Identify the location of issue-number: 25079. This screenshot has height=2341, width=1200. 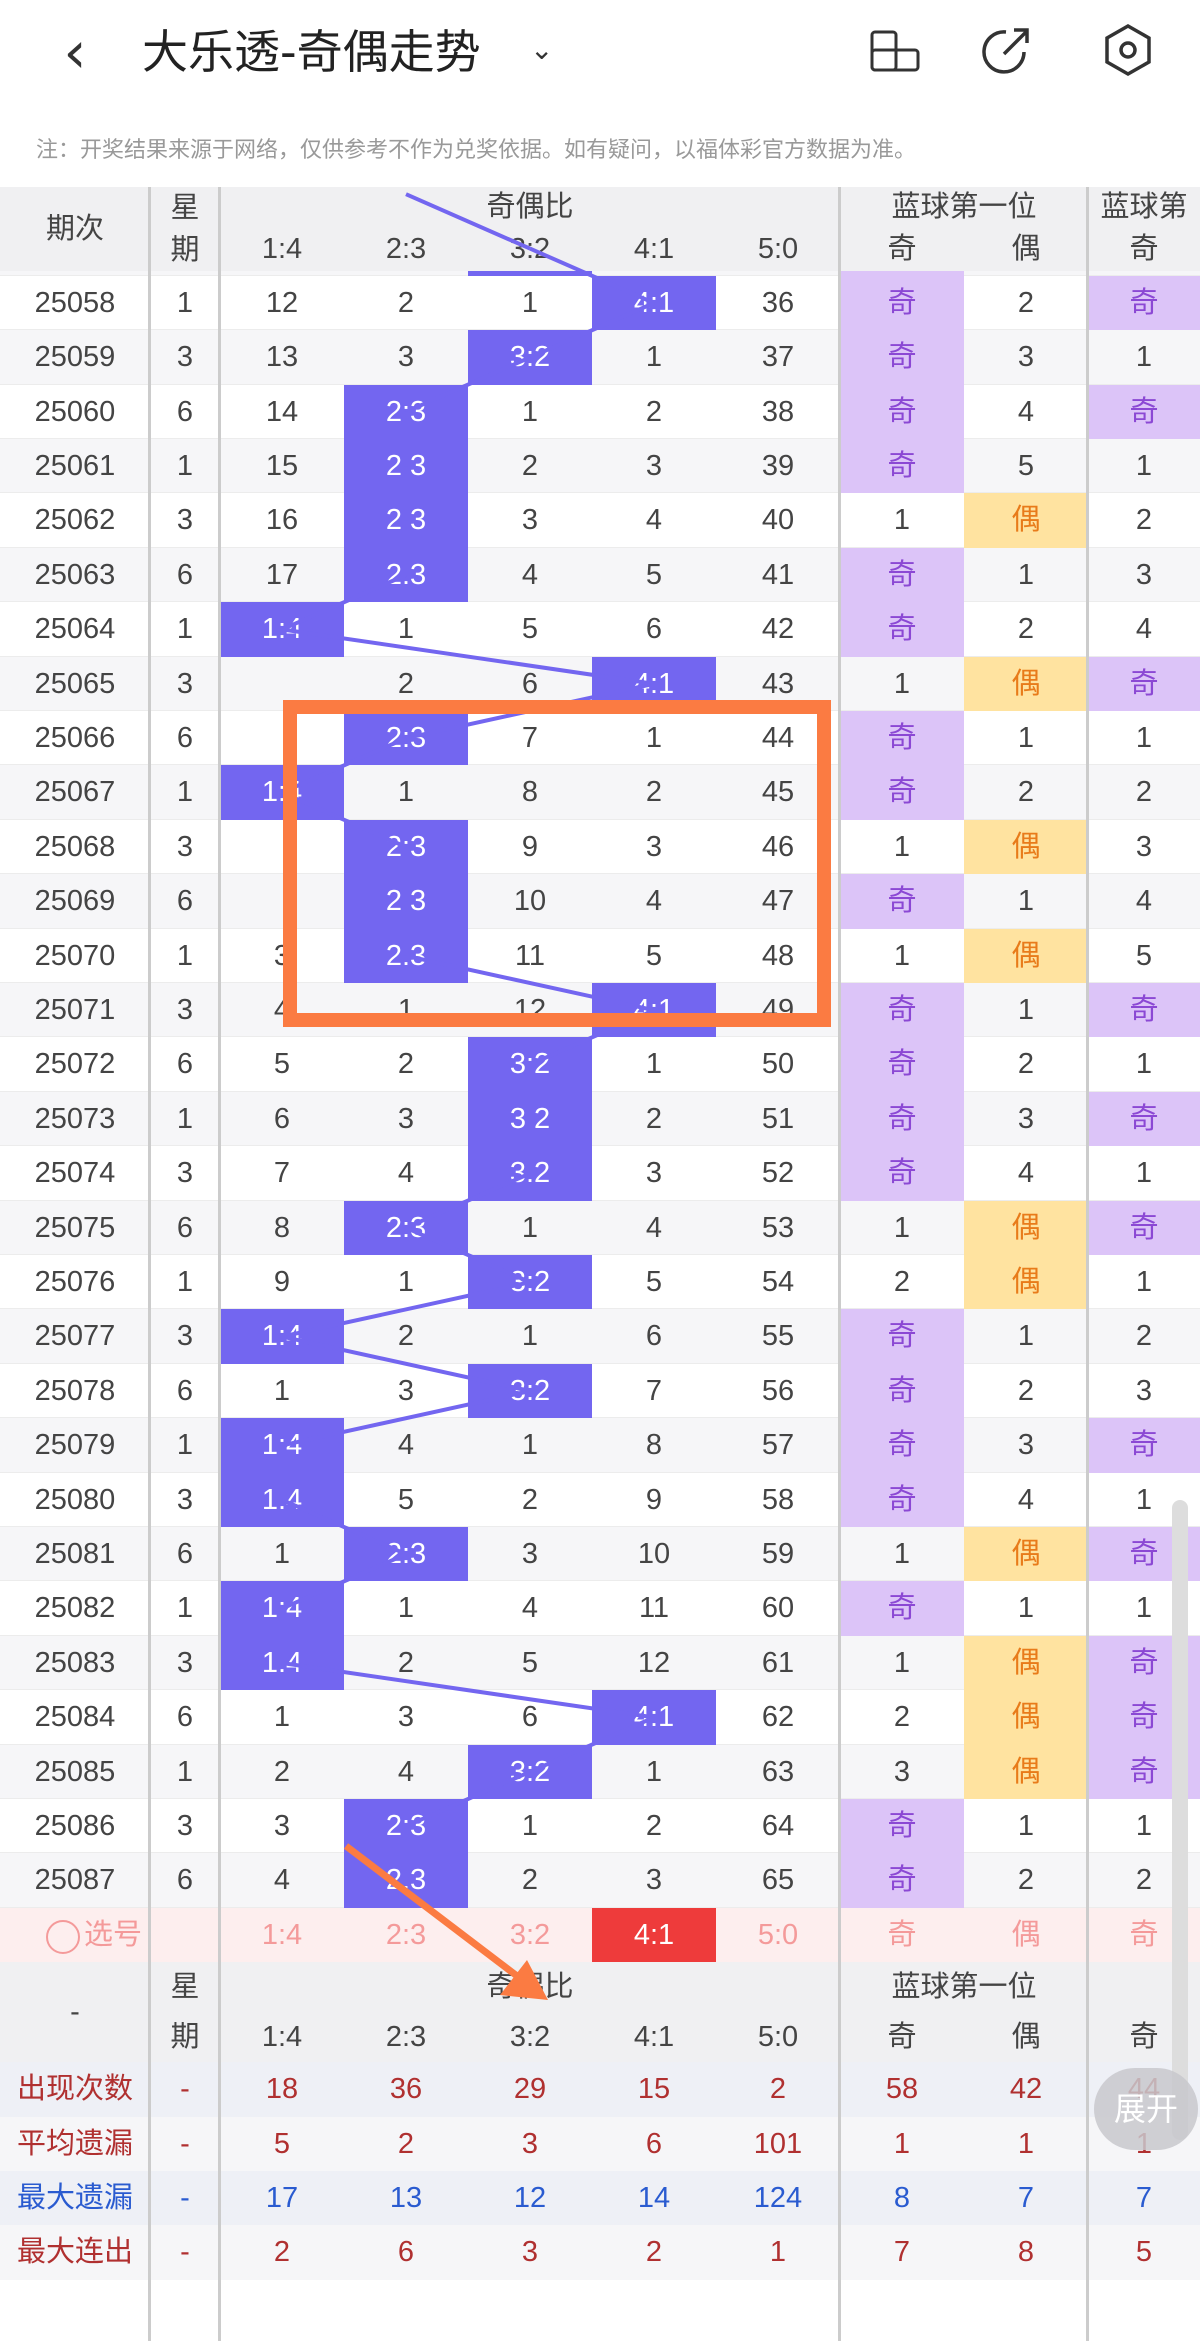
(75, 1445).